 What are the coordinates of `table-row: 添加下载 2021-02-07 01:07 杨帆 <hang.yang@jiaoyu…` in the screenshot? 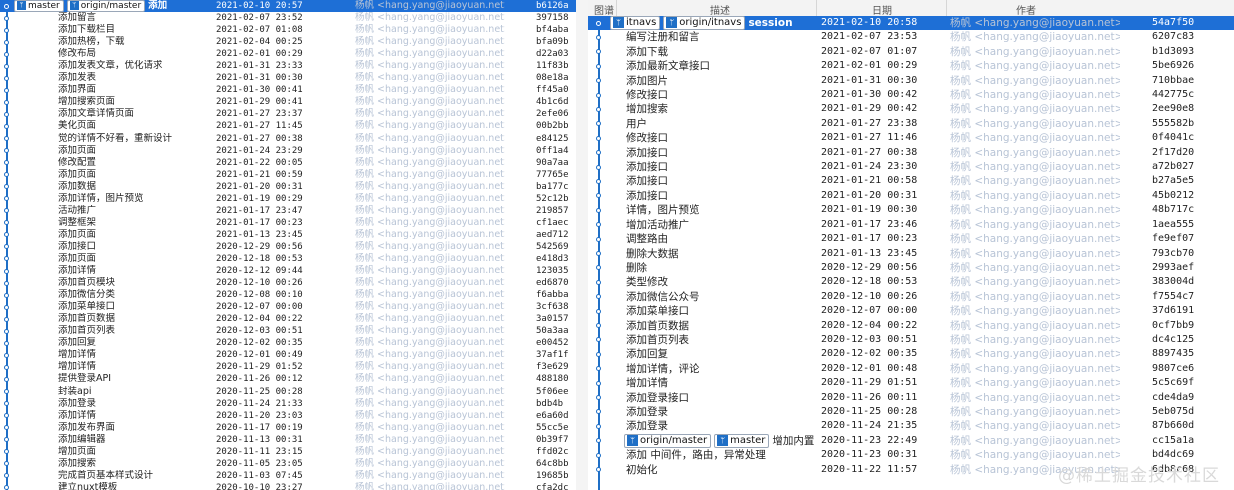 It's located at (911, 52).